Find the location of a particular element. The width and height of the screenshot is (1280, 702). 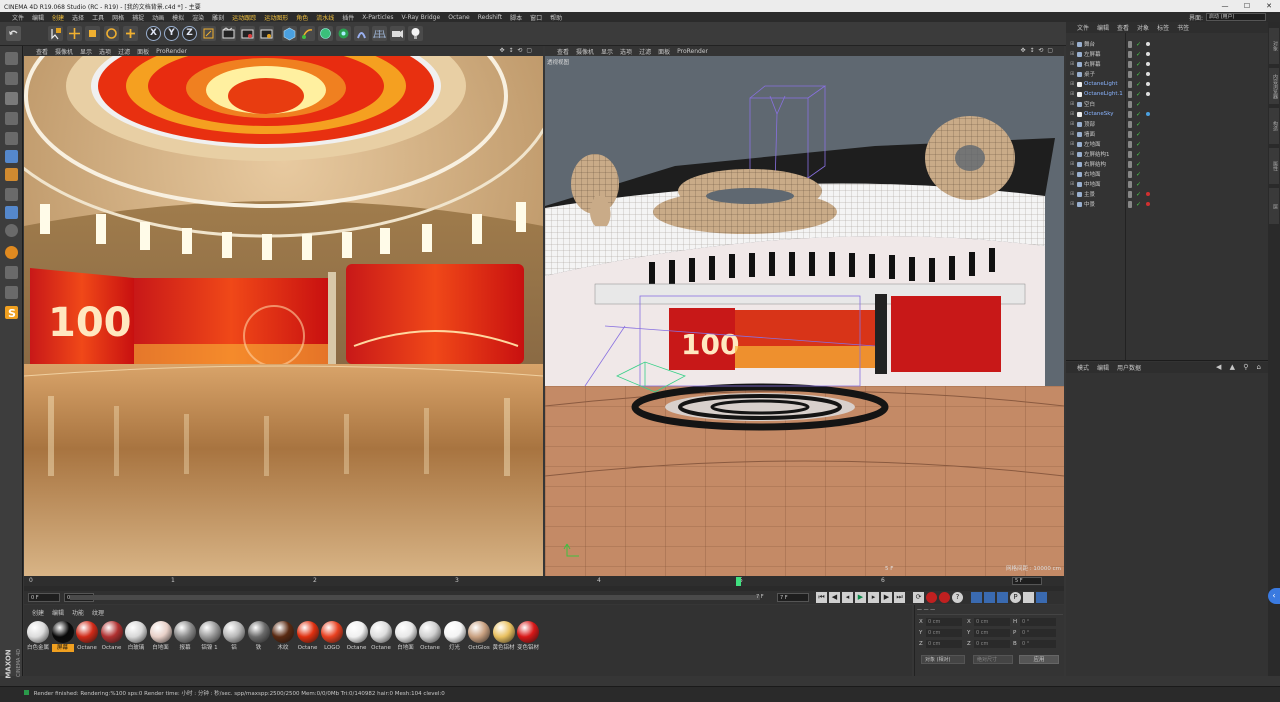

workplane-icon is located at coordinates (11, 118).